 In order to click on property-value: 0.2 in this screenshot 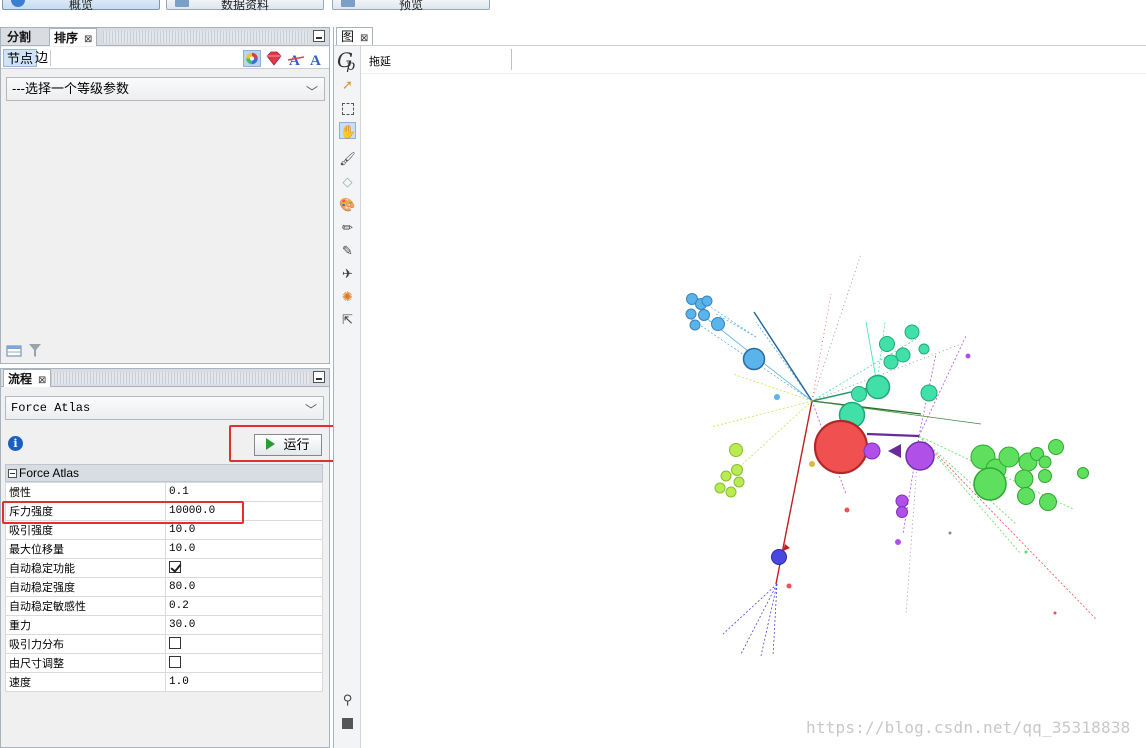, I will do `click(244, 606)`.